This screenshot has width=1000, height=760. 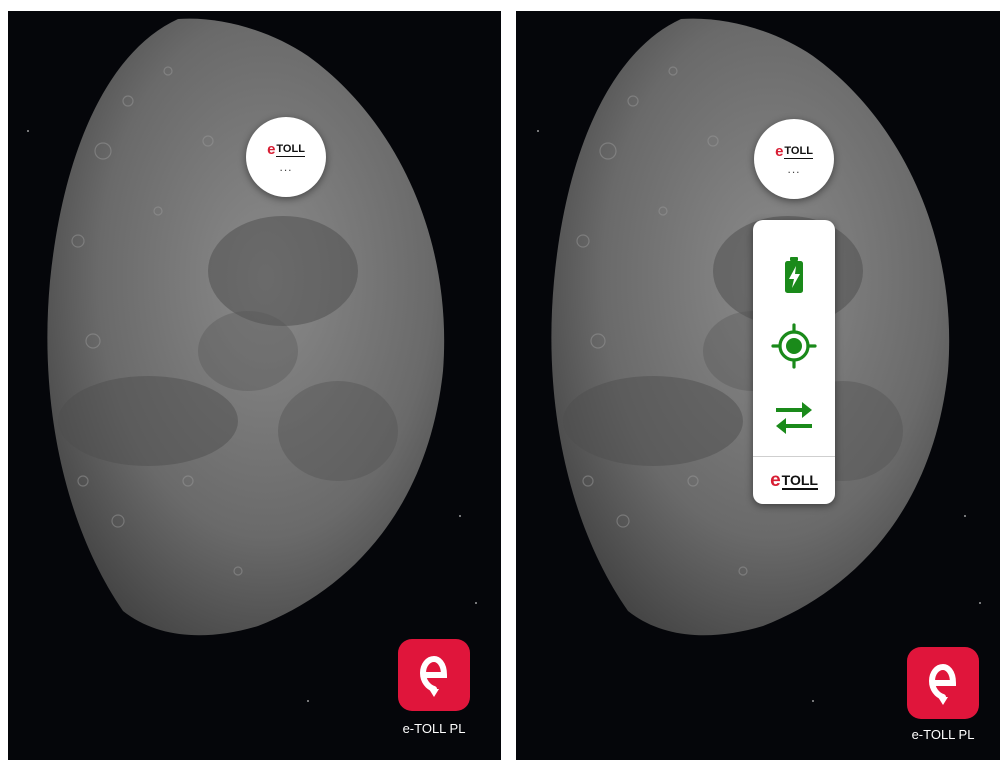 I want to click on gps-target-icon, so click(x=794, y=346).